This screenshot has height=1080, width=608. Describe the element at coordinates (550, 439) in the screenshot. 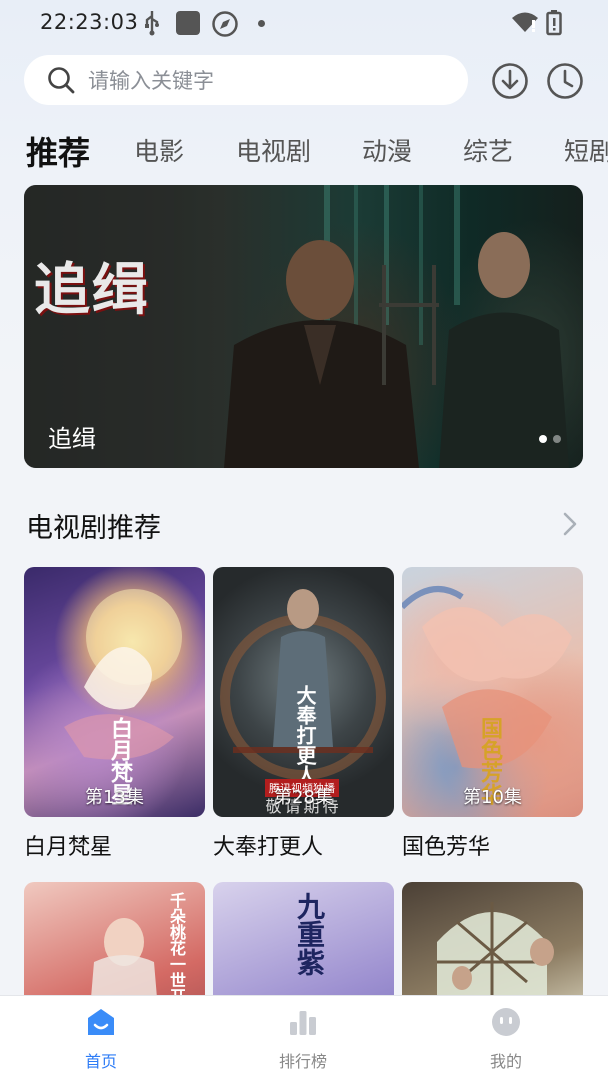

I see `carousel-indicator` at that location.